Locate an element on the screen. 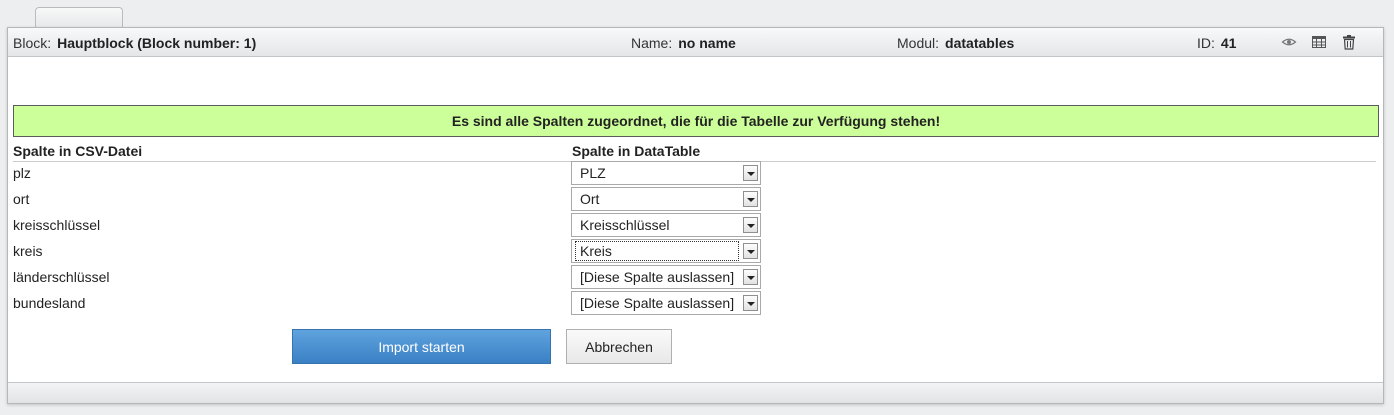 The width and height of the screenshot is (1394, 415). modul-value: datatables is located at coordinates (980, 43).